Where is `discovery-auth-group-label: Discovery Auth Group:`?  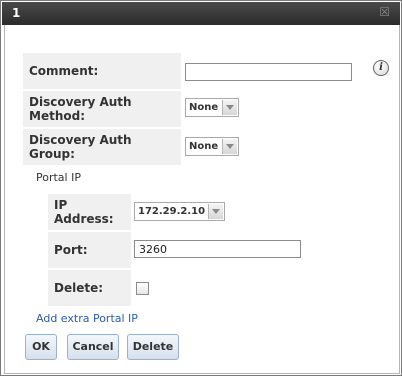 discovery-auth-group-label: Discovery Auth Group: is located at coordinates (102, 147).